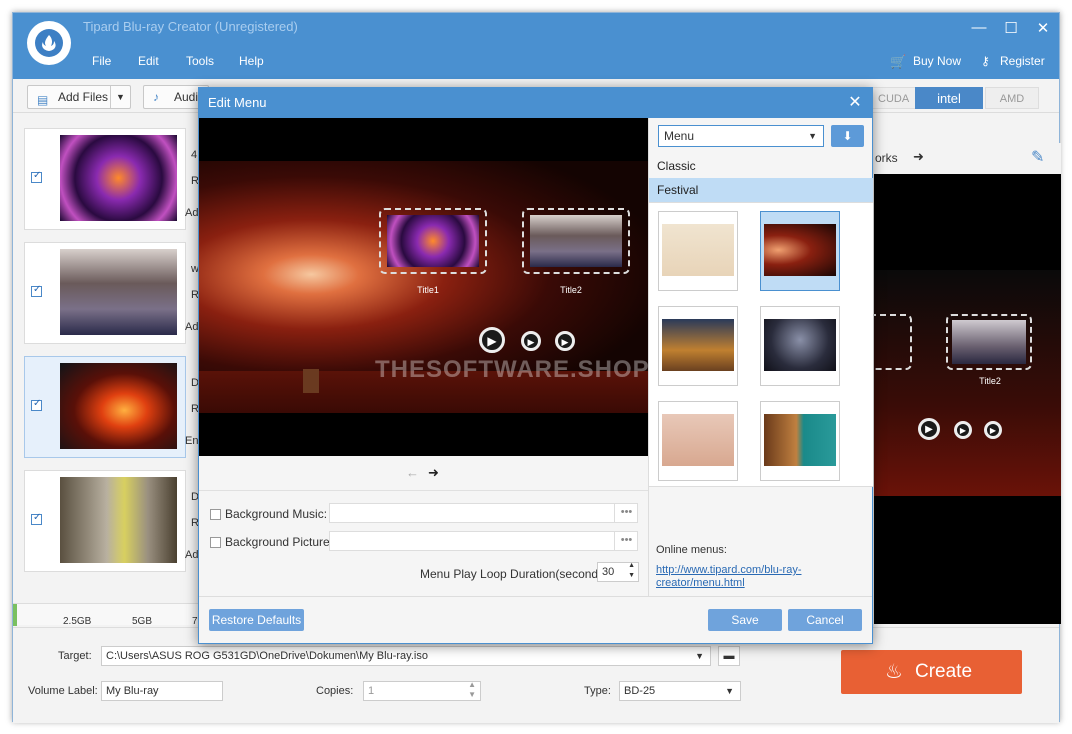  I want to click on page-nav: ← ➜, so click(423, 473).